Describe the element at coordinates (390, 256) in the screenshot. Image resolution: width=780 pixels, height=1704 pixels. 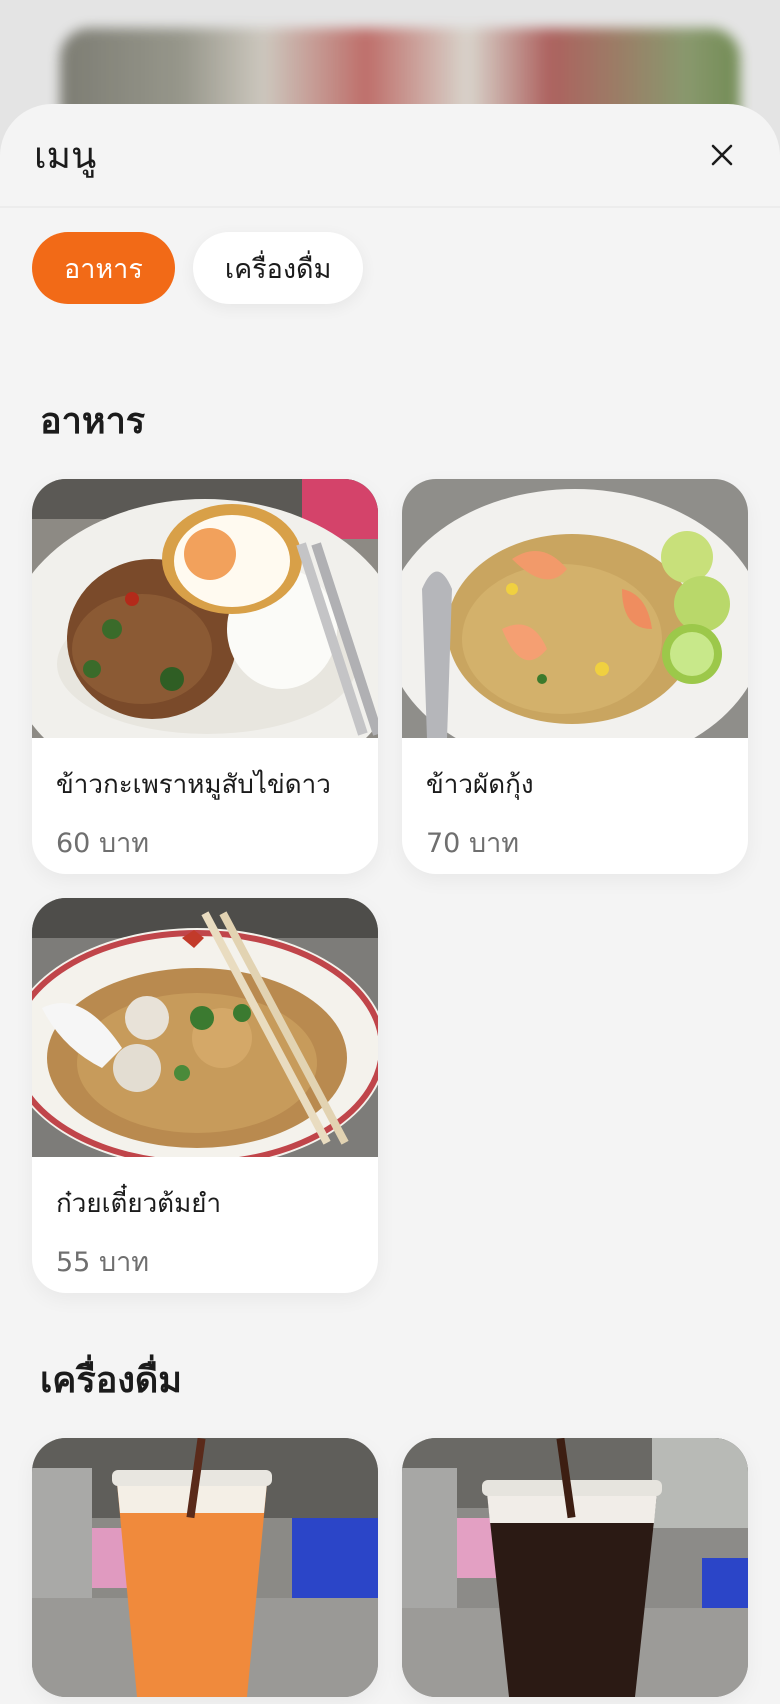
I see `category-tabs: อาหาร เครื่องดื่ม` at that location.